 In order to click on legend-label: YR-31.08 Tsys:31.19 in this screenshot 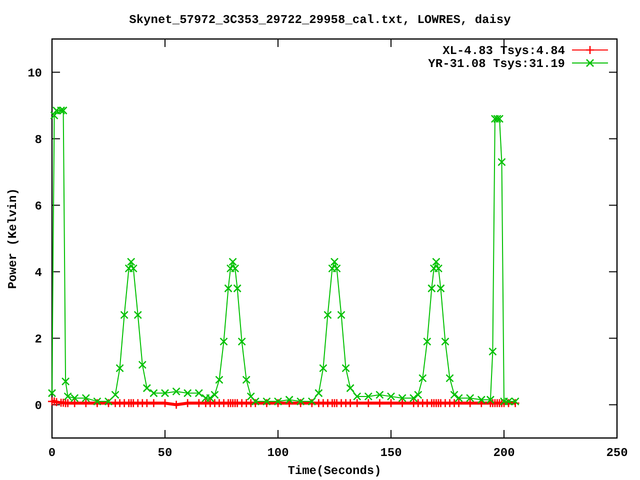, I will do `click(496, 64)`.